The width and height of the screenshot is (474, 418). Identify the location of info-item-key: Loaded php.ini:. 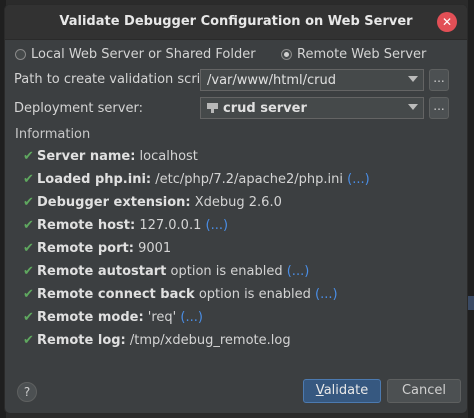
(94, 179).